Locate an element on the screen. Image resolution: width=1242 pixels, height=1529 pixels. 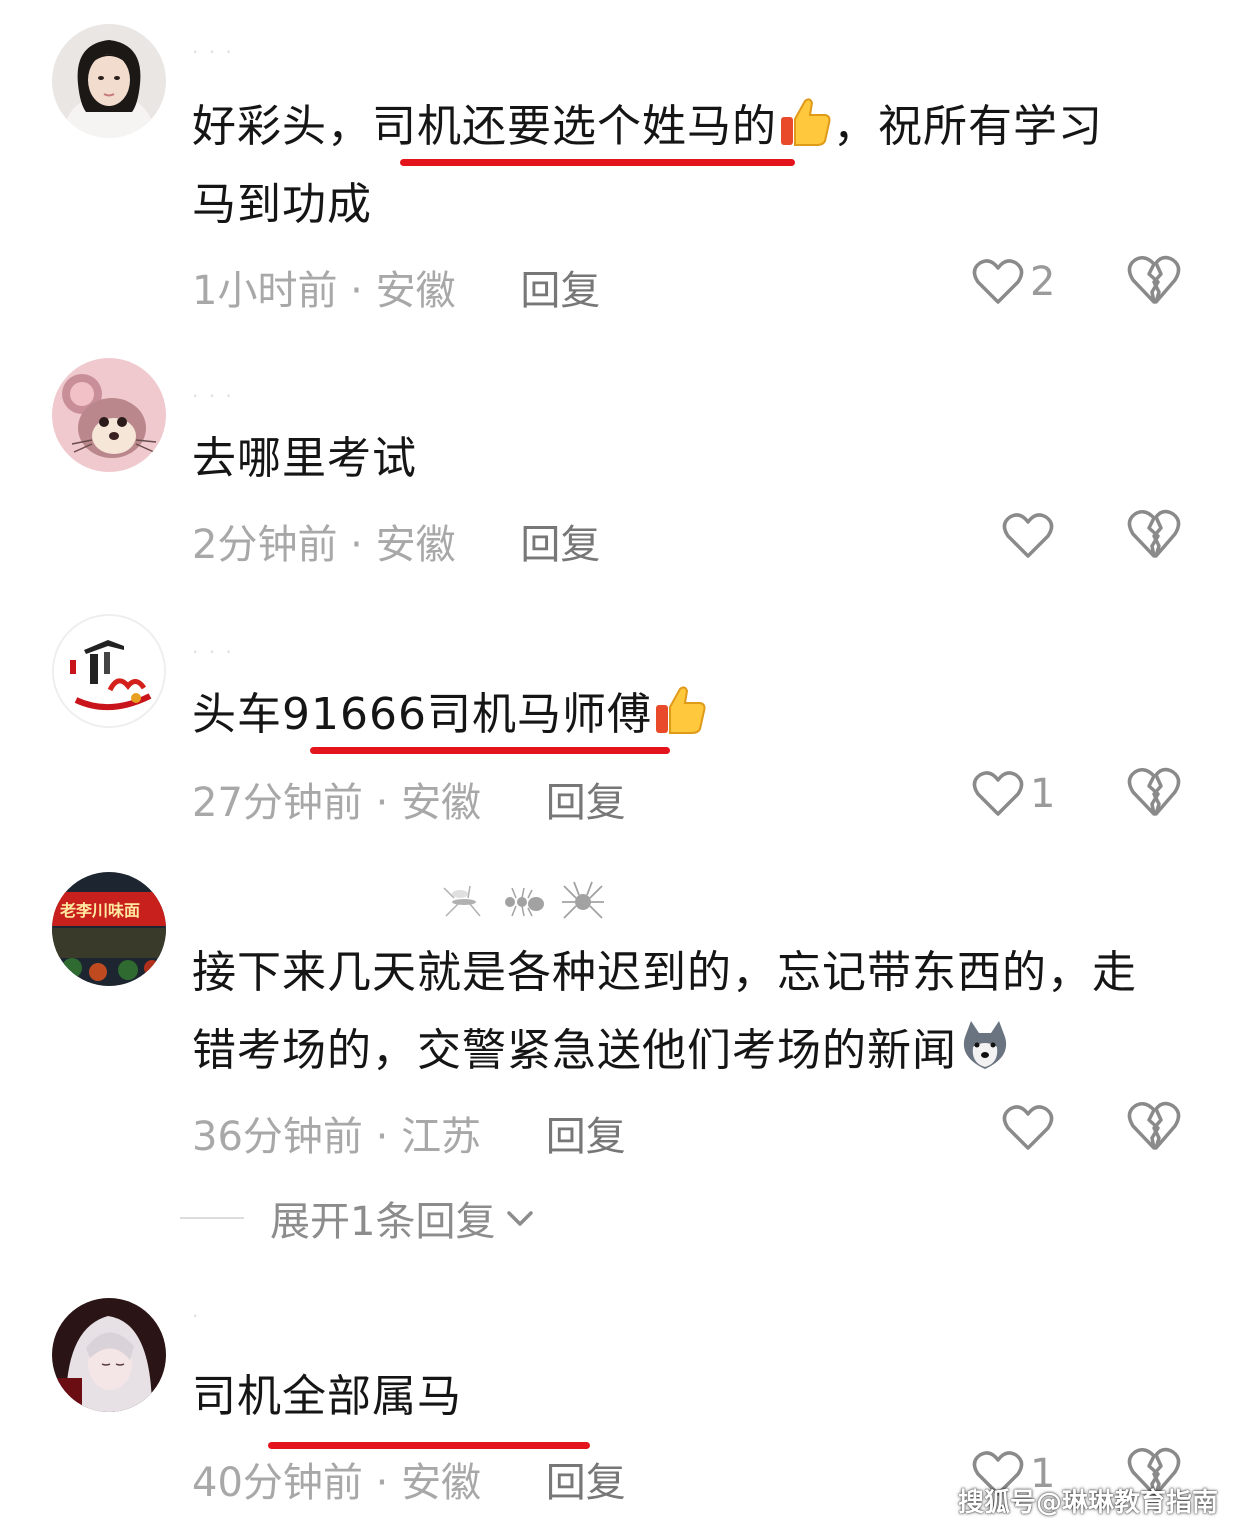
comment-meta: 27分钟前 · 安徽 回复 is located at coordinates (409, 799).